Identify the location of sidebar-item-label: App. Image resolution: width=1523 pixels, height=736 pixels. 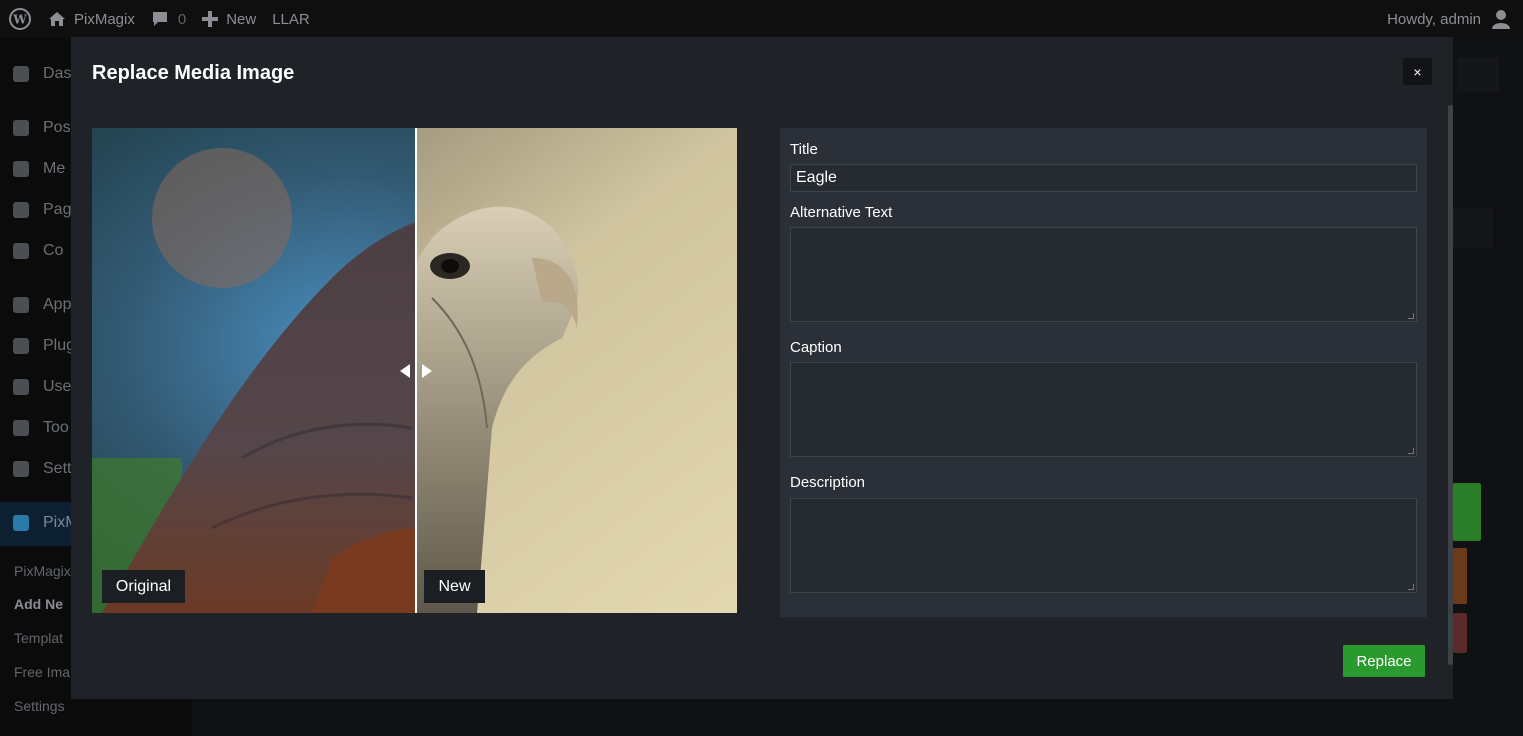
(57, 304).